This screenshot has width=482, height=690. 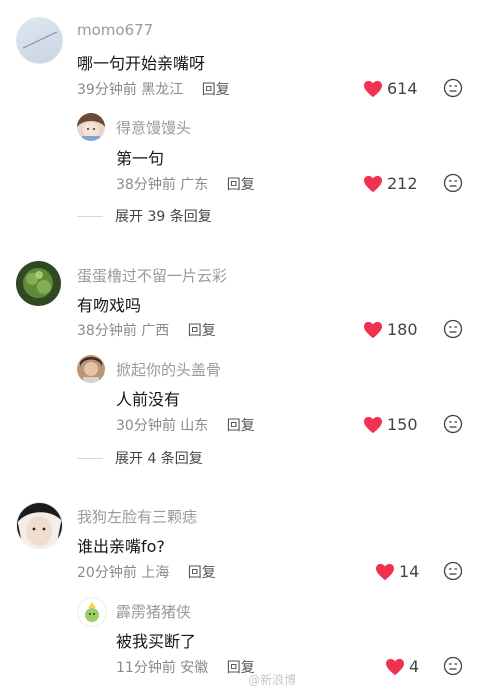 I want to click on reply-meta: 30分钟前 山东 回复, so click(x=185, y=425).